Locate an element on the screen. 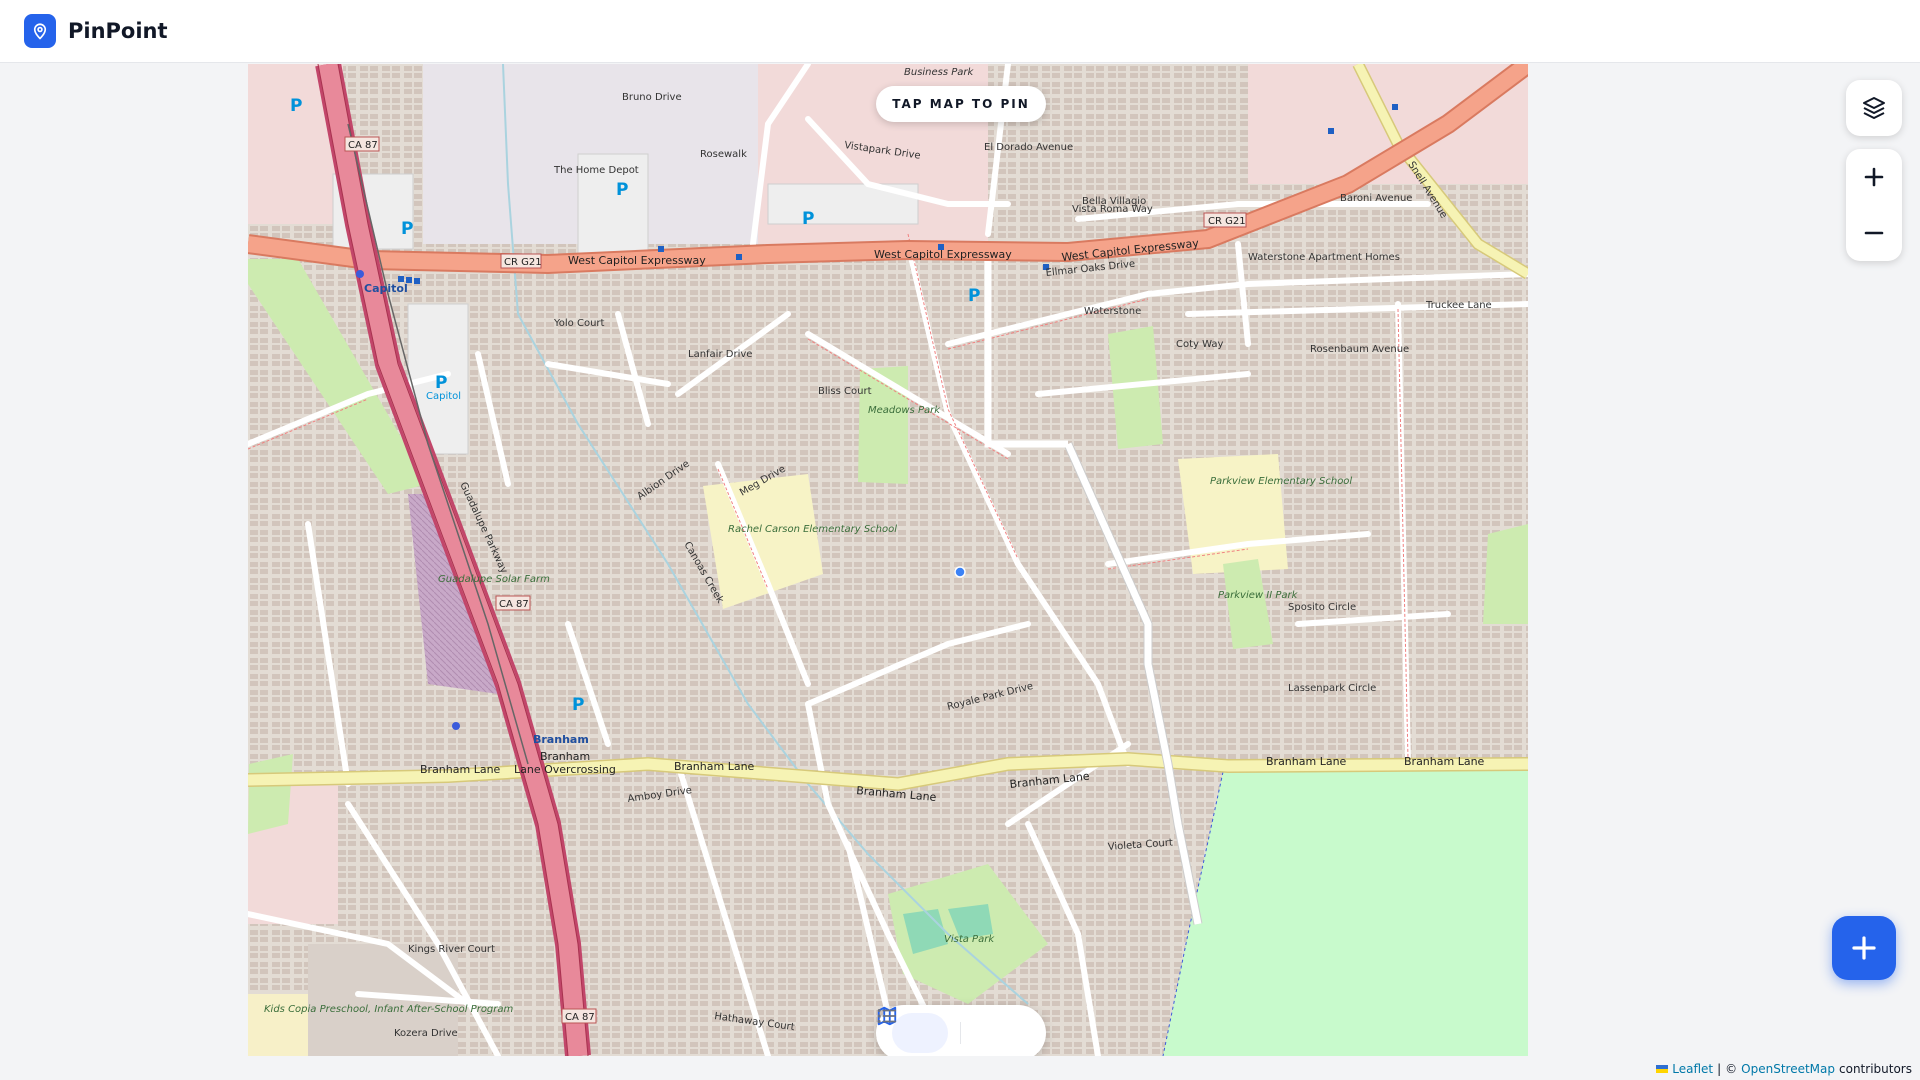 The image size is (1920, 1080). station-label: Branham is located at coordinates (561, 739).